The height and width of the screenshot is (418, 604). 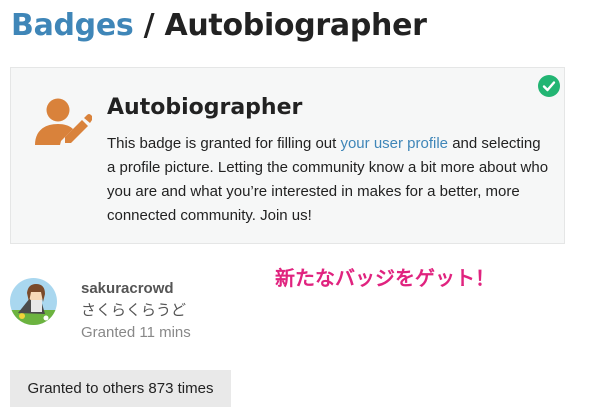 I want to click on page-title: Badges / Autobiographer, so click(x=219, y=25).